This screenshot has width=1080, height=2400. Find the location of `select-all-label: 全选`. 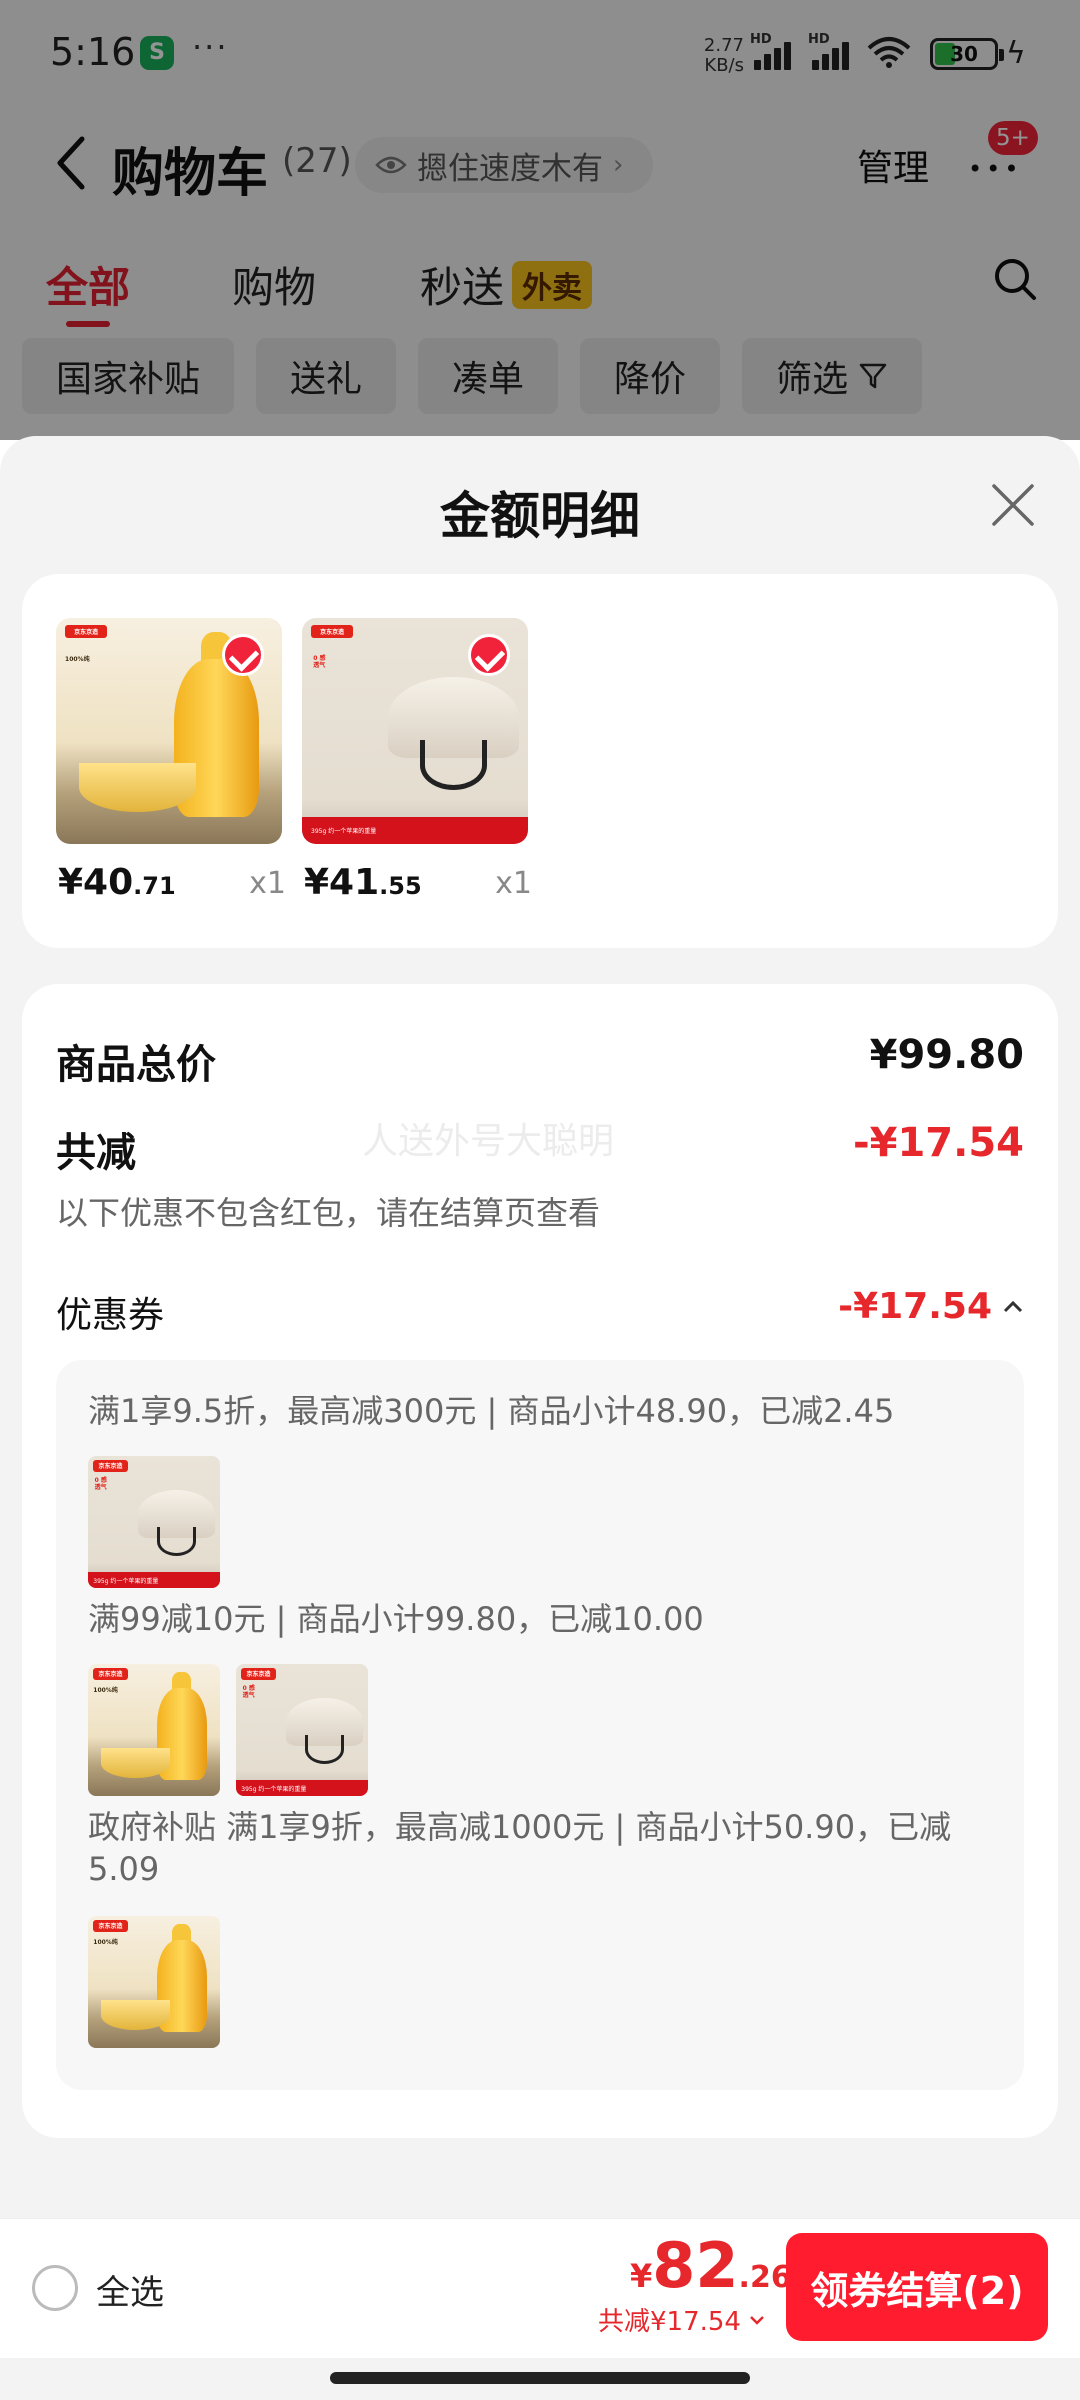

select-all-label: 全选 is located at coordinates (130, 2289).